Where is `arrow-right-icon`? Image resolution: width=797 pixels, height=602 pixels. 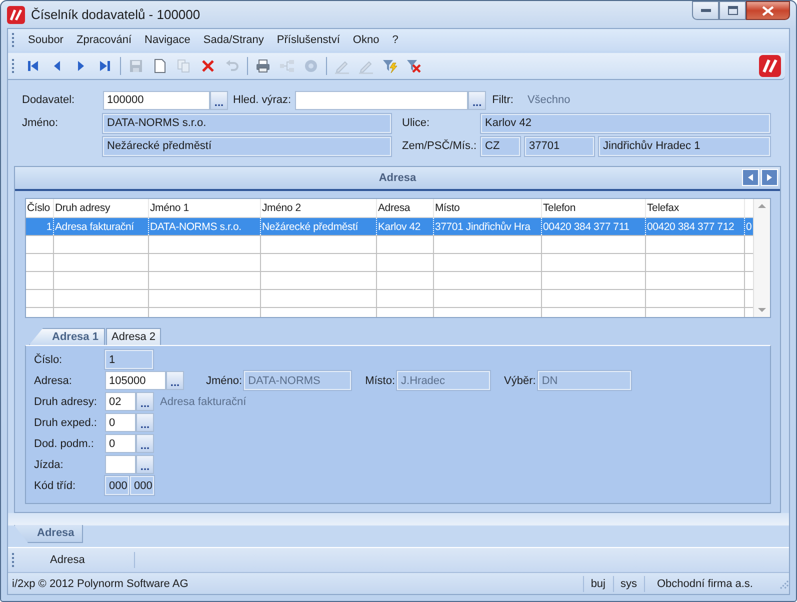
arrow-right-icon is located at coordinates (769, 177).